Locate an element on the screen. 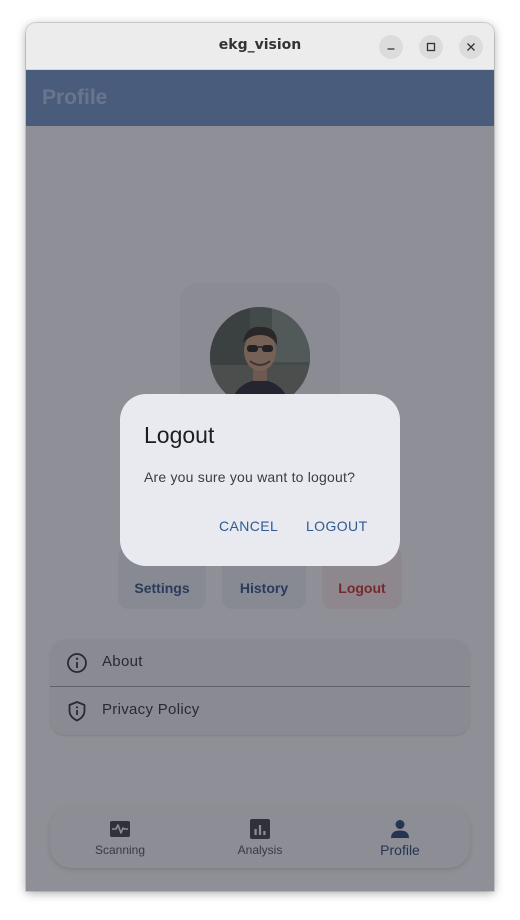  minimize-button is located at coordinates (391, 47).